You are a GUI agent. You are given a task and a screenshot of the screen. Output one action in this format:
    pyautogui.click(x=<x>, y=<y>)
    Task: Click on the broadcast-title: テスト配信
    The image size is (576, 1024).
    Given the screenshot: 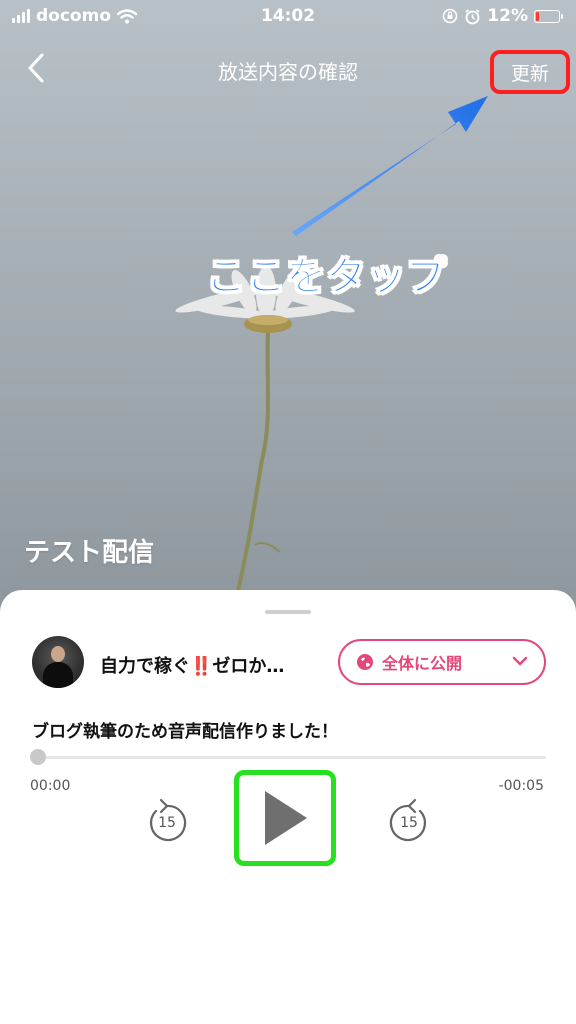 What is the action you would take?
    pyautogui.click(x=89, y=553)
    